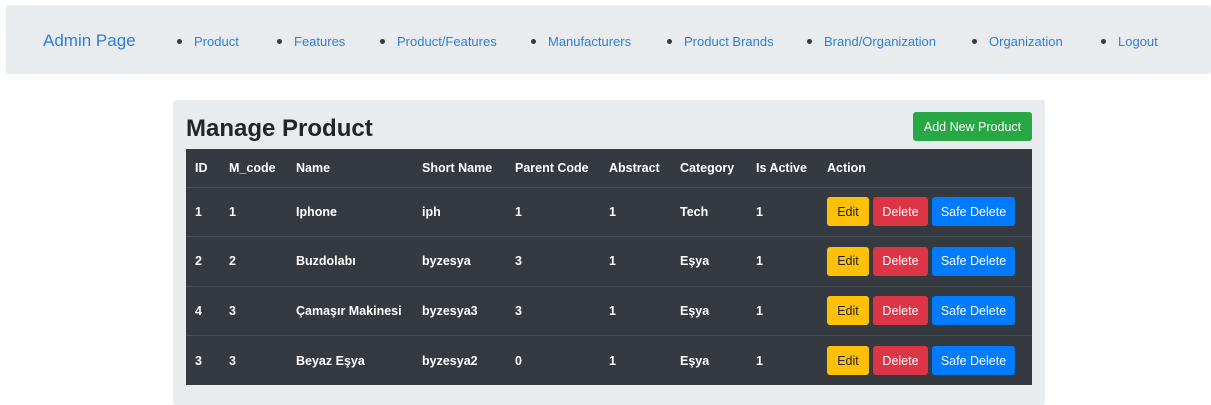 The height and width of the screenshot is (405, 1211). I want to click on nav-item-label: Organization, so click(1026, 41).